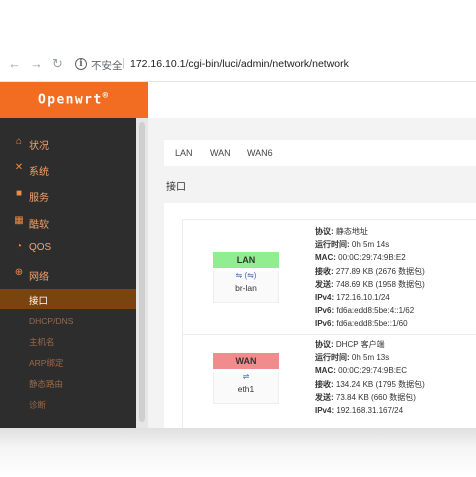 This screenshot has width=476, height=477. What do you see at coordinates (379, 284) in the screenshot?
I see `detail-value: 748.69 KB (1958 数据包)` at bounding box center [379, 284].